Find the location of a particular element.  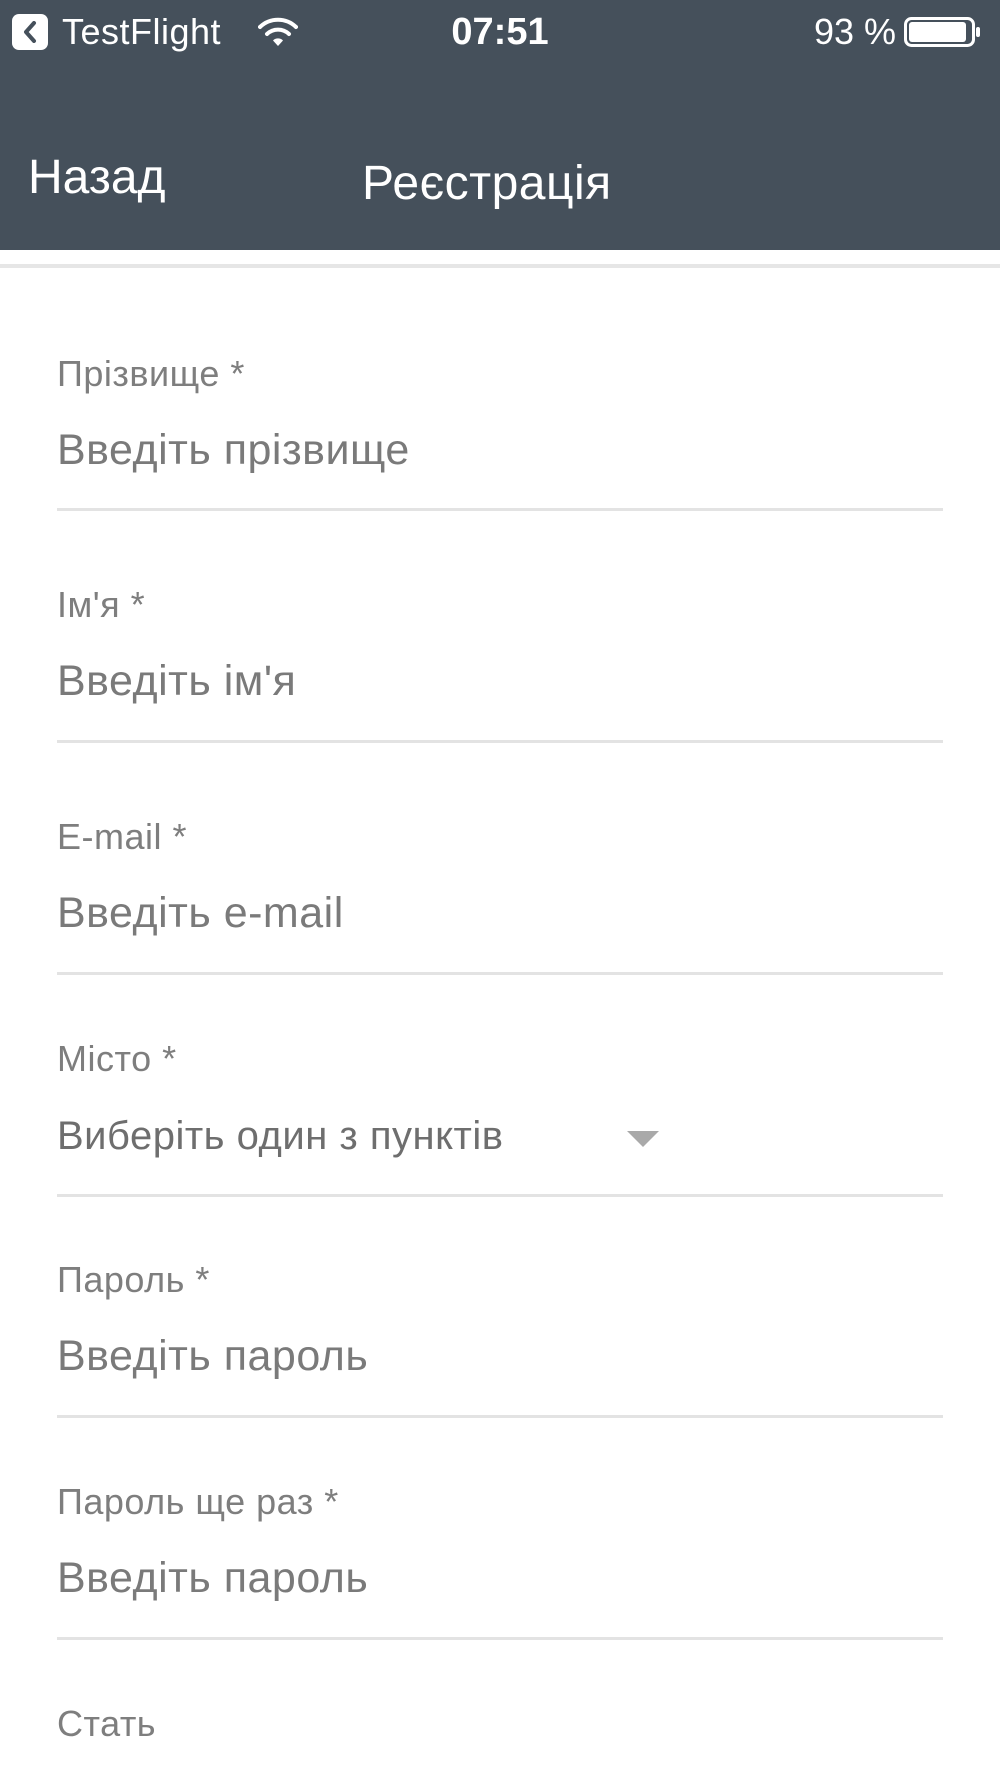

password-repeat-field: Пароль ще раз * is located at coordinates (500, 1559).